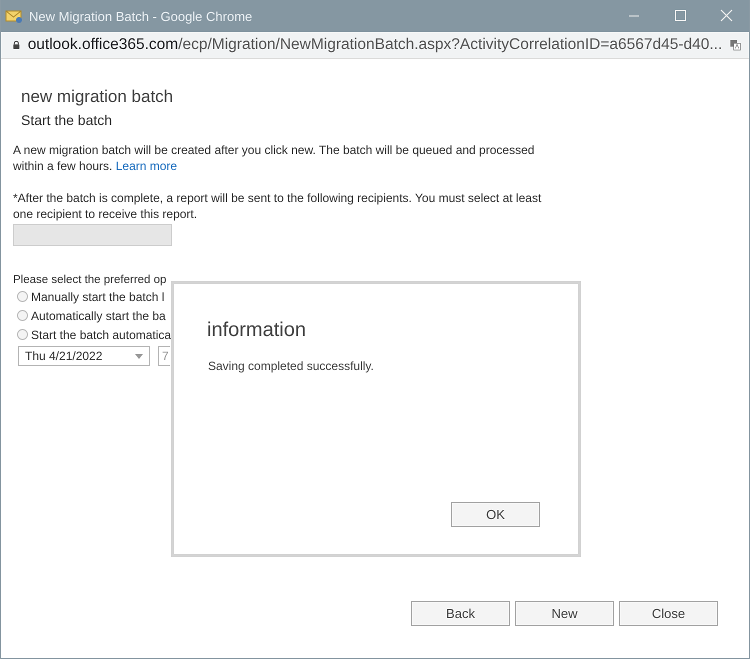 This screenshot has height=659, width=750. I want to click on option-label: Automatically start the ba, so click(98, 315).